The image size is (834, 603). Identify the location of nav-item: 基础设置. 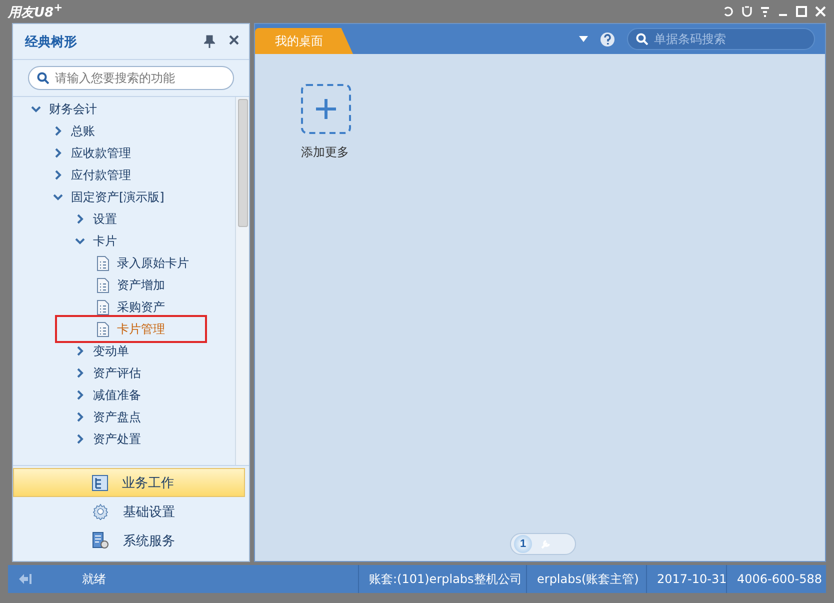
(129, 511).